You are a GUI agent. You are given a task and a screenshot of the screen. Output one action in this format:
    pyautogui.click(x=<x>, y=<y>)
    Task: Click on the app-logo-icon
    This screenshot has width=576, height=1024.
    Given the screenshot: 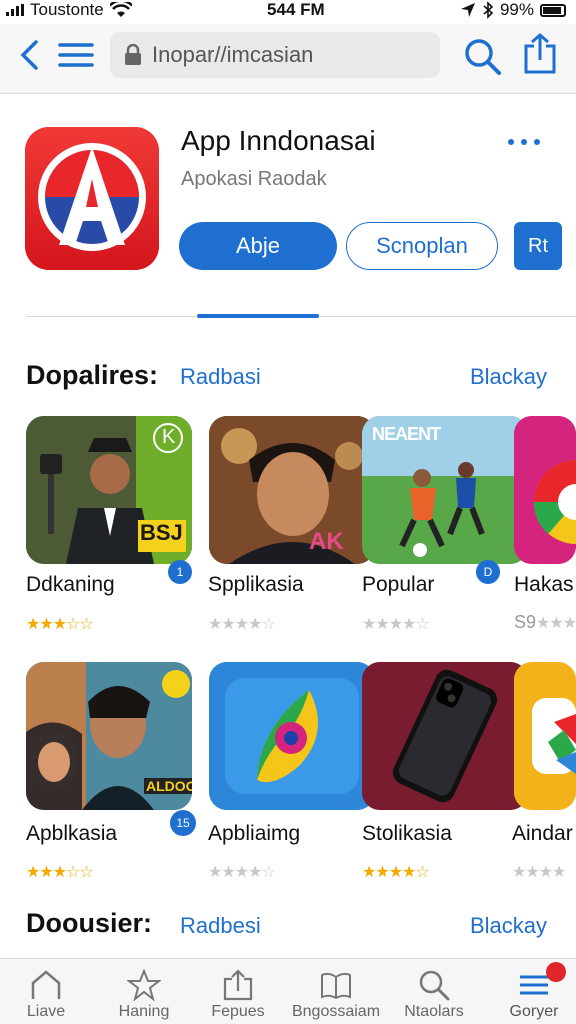 What is the action you would take?
    pyautogui.click(x=92, y=198)
    